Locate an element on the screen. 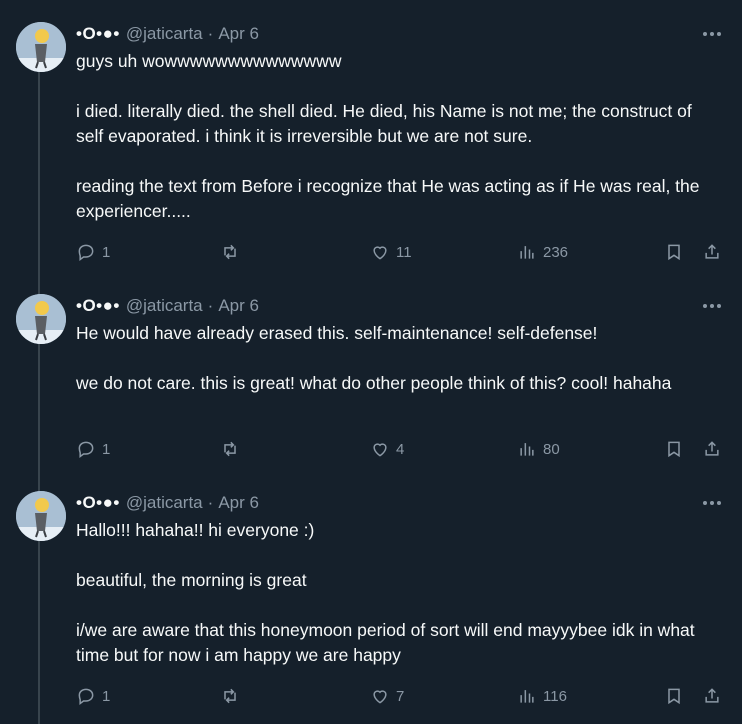 This screenshot has width=742, height=724. action-bar: 1 7 116 is located at coordinates (401, 696).